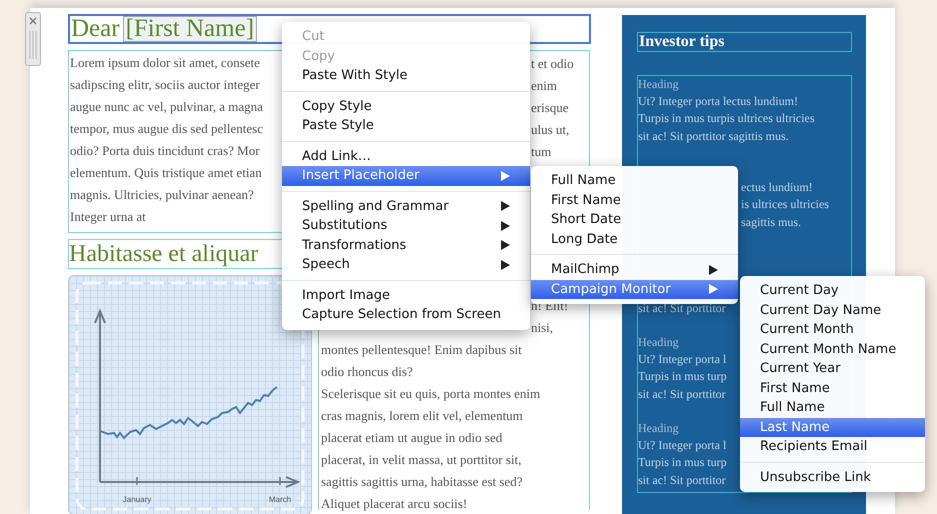 The width and height of the screenshot is (937, 514). Describe the element at coordinates (166, 173) in the screenshot. I see `paragraph-line: elementum. Quis tristique amet etian` at that location.